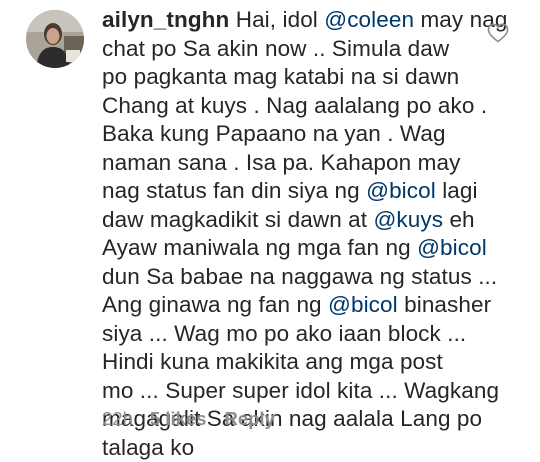  I want to click on comment-text-segment: eh, so click(459, 219).